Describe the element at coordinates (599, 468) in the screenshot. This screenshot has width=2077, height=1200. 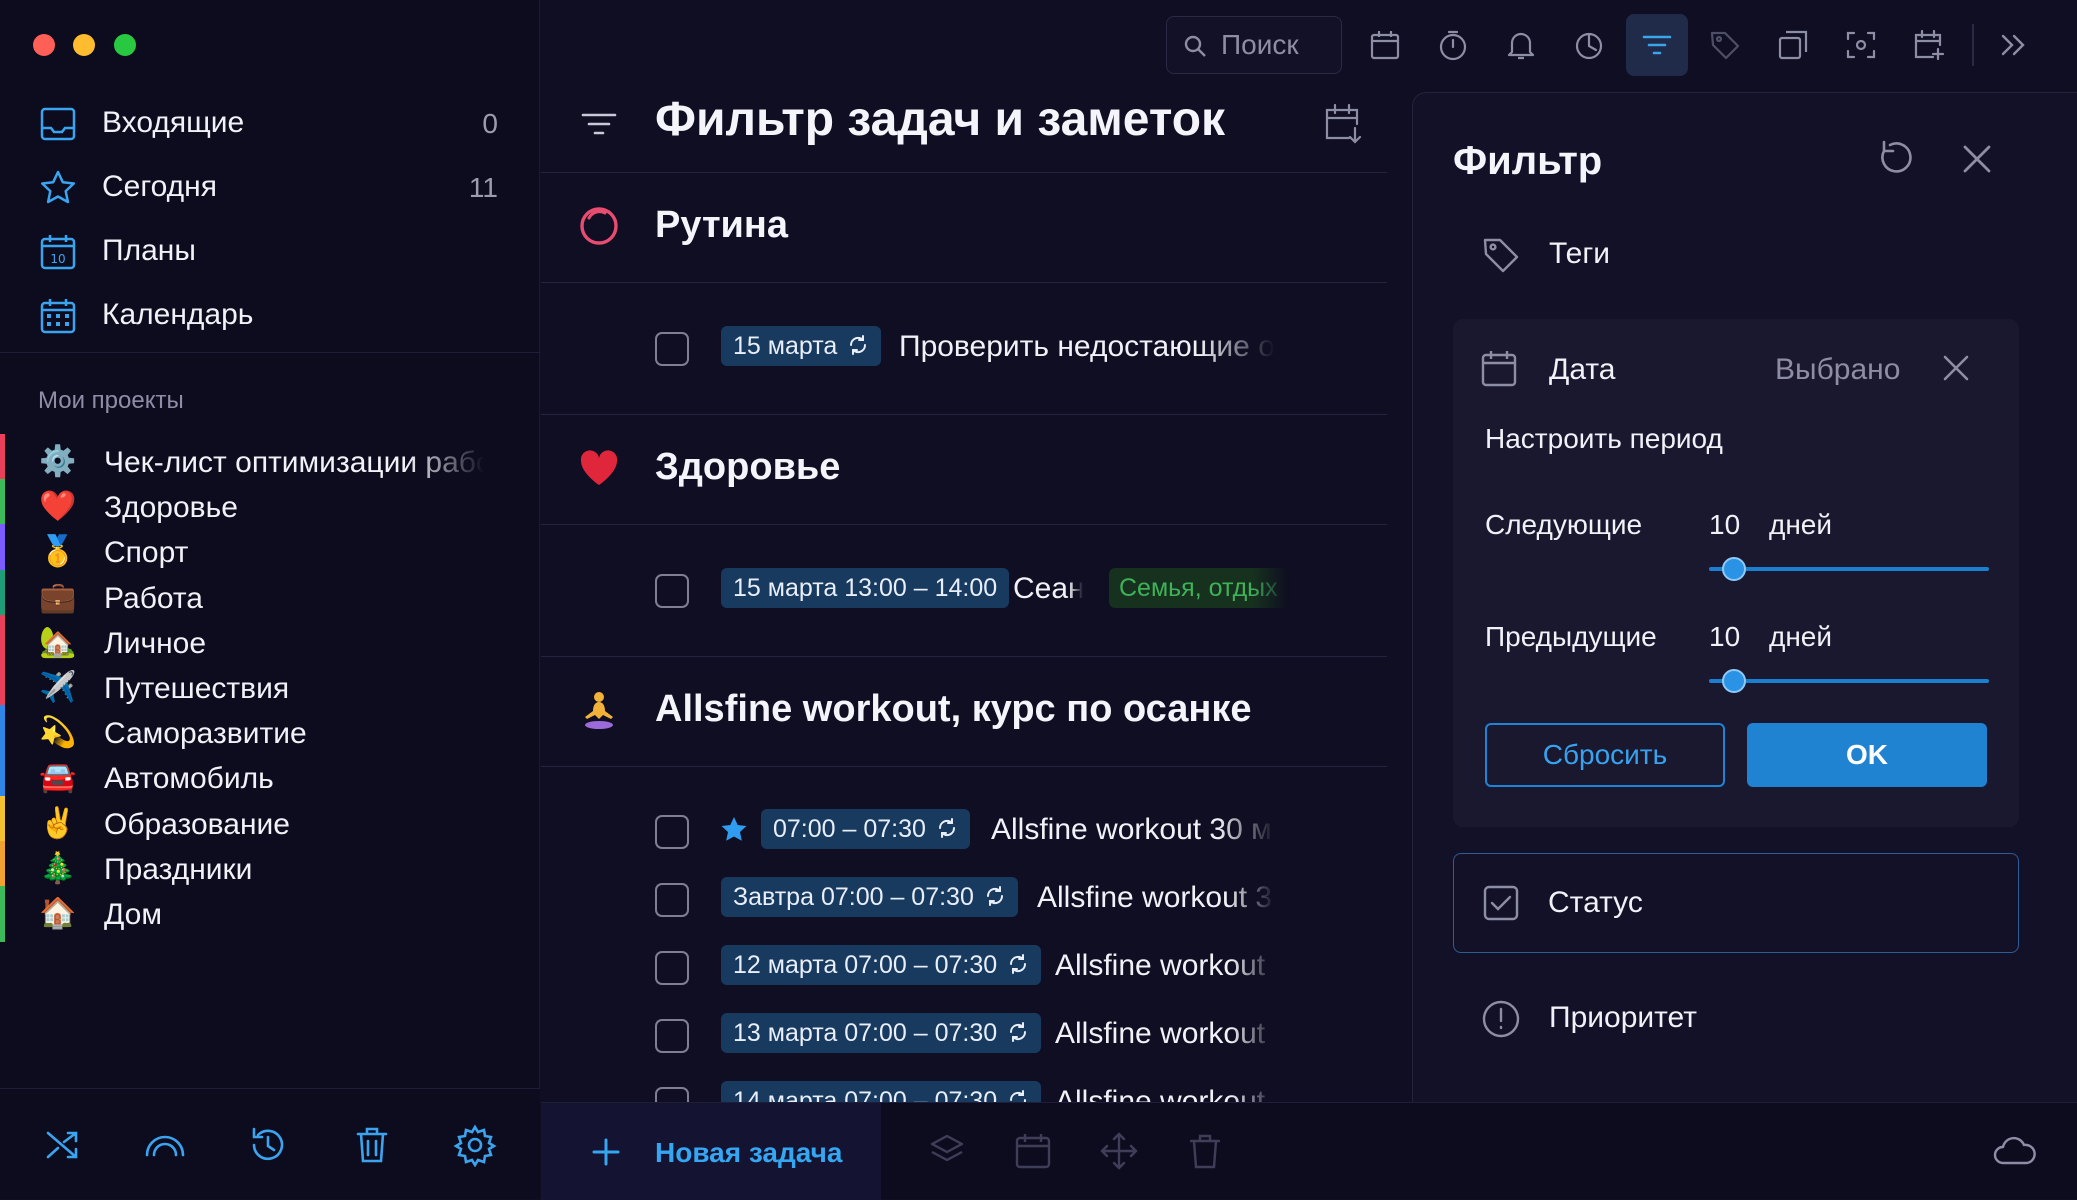
I see `heart-icon` at that location.